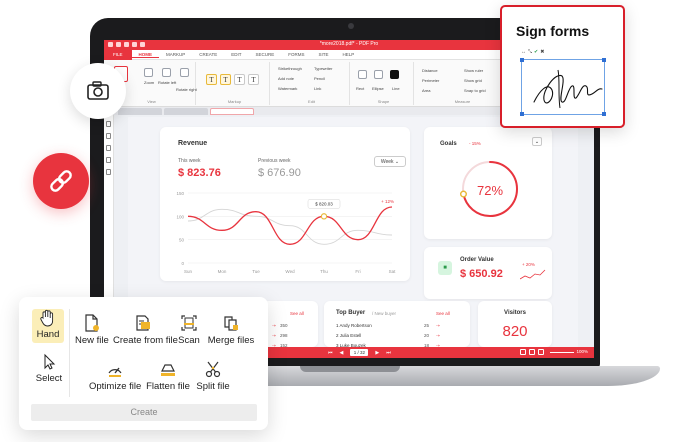  Describe the element at coordinates (362, 74) in the screenshot. I see `rect-shape-icon` at that location.